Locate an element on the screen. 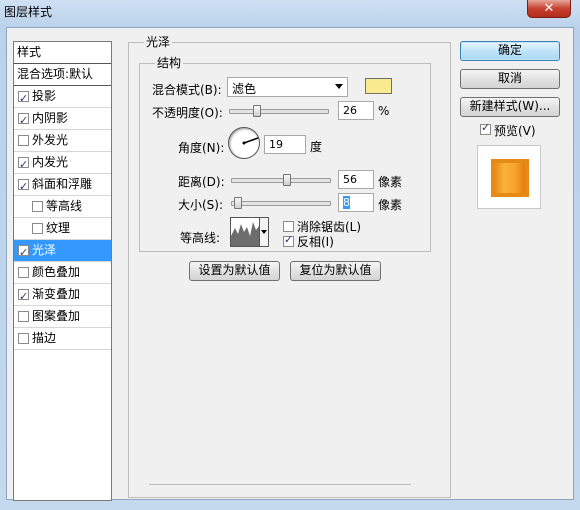 This screenshot has height=510, width=580. distance-unit: 像素 is located at coordinates (390, 182).